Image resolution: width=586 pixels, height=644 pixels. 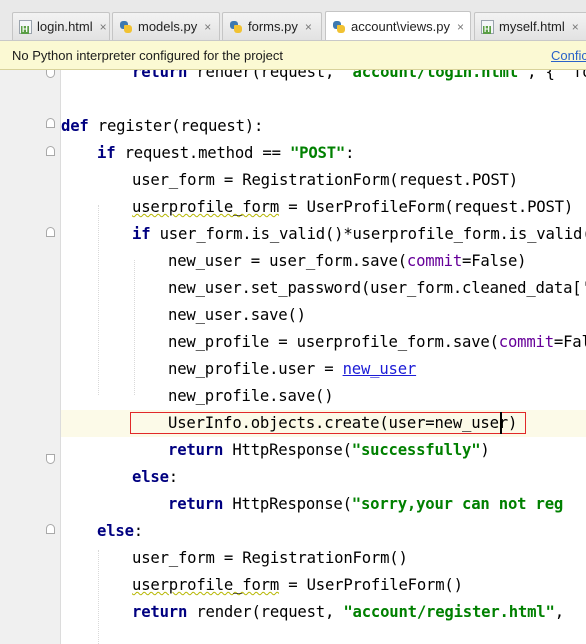 I want to click on code-string: "sorry,your can not reg, so click(x=457, y=504).